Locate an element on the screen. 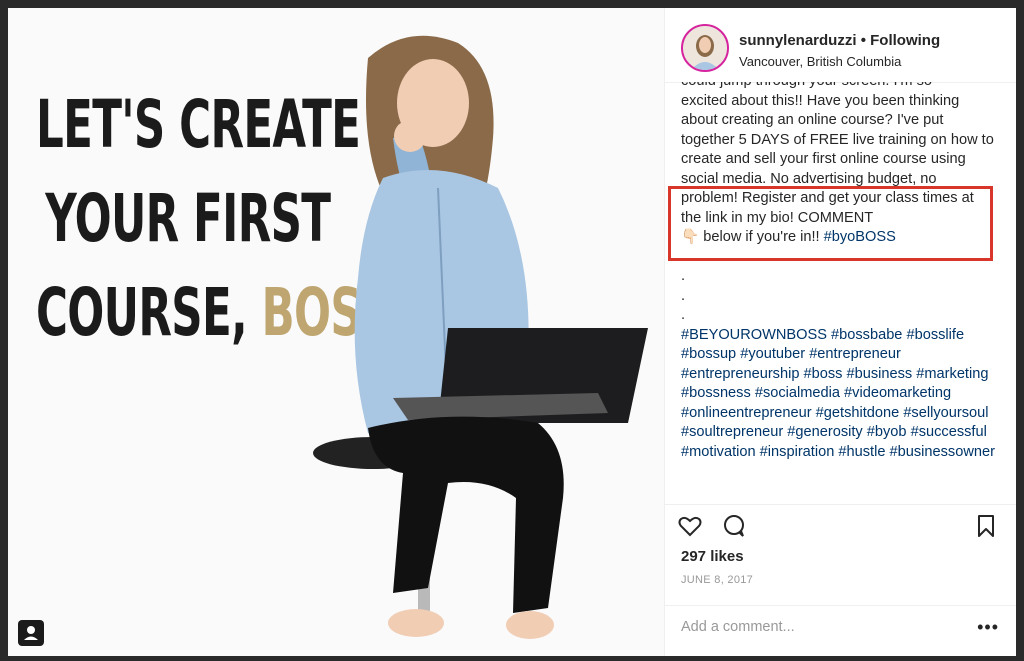 The image size is (1024, 661). like-count: 297 likes is located at coordinates (712, 556).